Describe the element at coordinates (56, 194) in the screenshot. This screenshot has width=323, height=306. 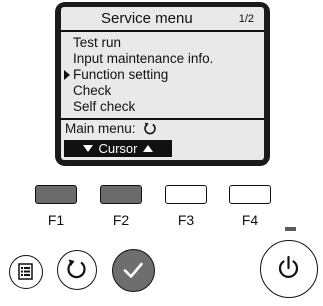
I see `f1-button` at that location.